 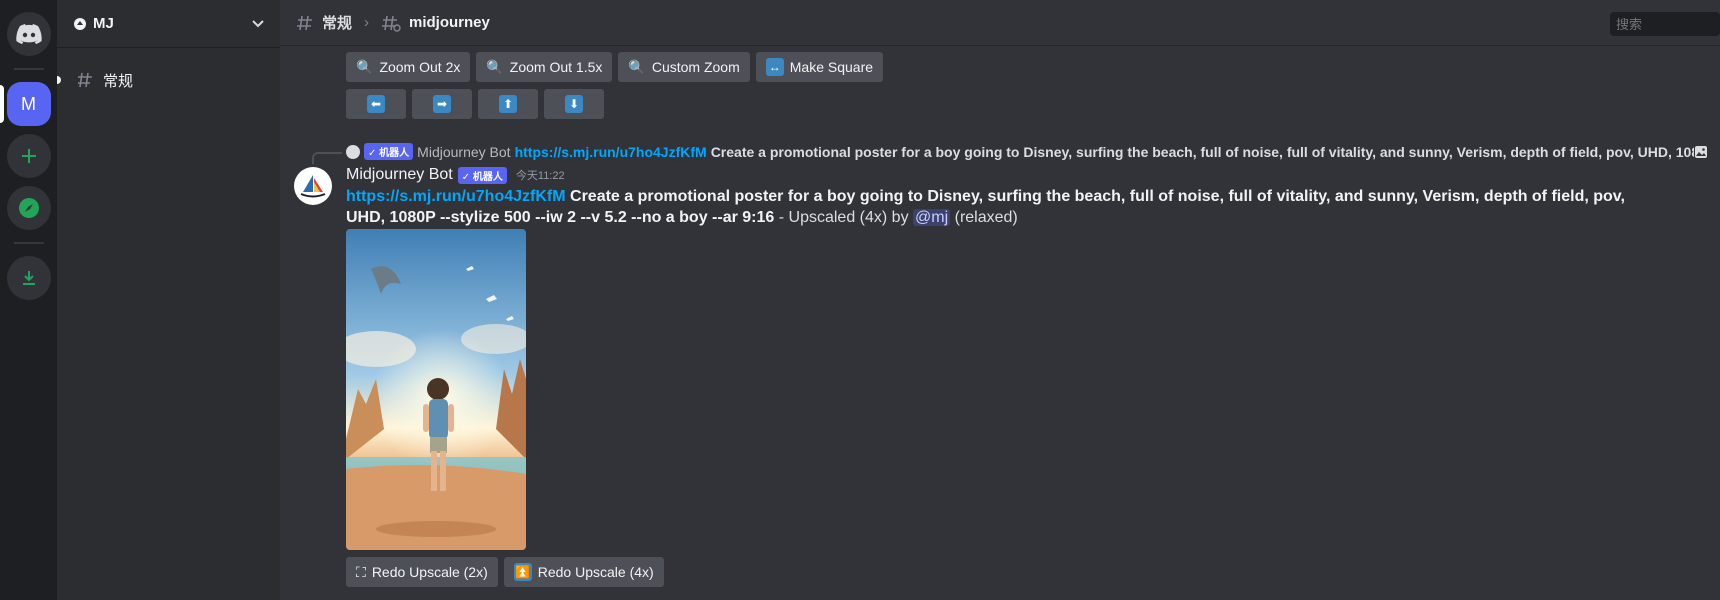 I want to click on add-server-button, so click(x=28, y=156).